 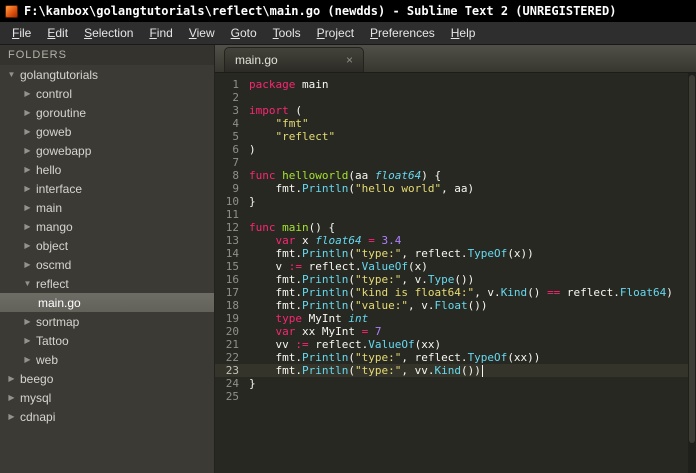 What do you see at coordinates (232, 214) in the screenshot?
I see `line-number: 11` at bounding box center [232, 214].